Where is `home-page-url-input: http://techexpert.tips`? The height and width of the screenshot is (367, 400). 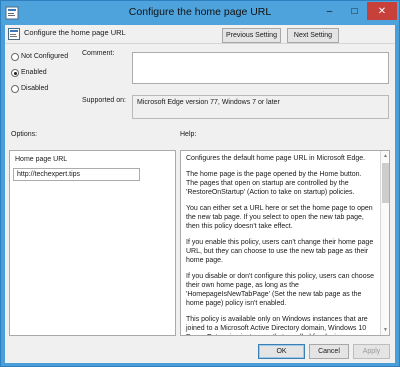 home-page-url-input: http://techexpert.tips is located at coordinates (76, 174).